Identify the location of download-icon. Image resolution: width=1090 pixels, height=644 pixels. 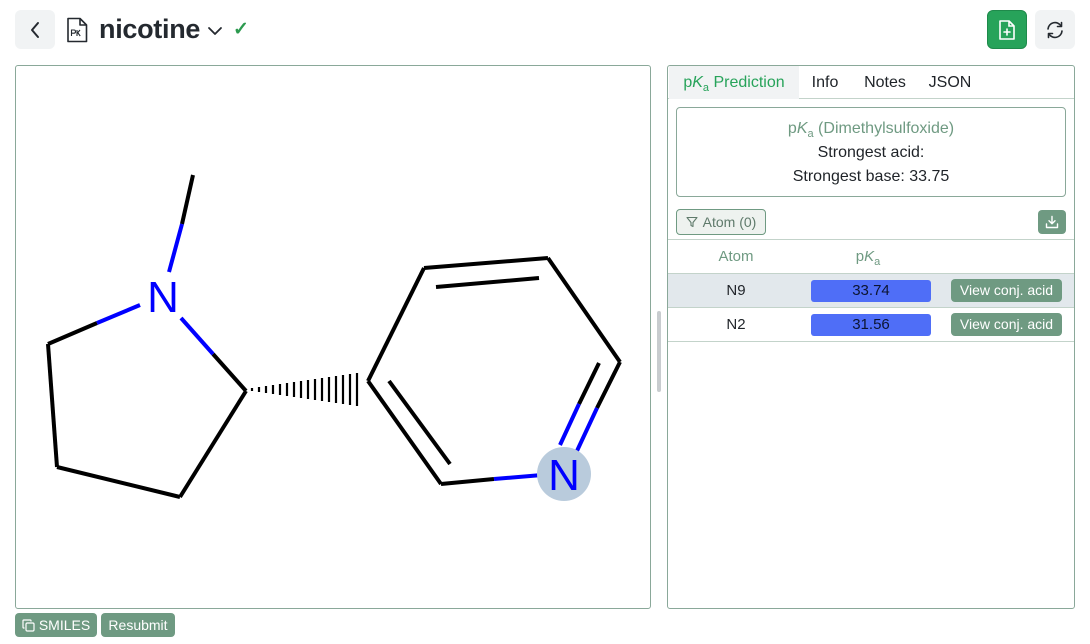
(1052, 222).